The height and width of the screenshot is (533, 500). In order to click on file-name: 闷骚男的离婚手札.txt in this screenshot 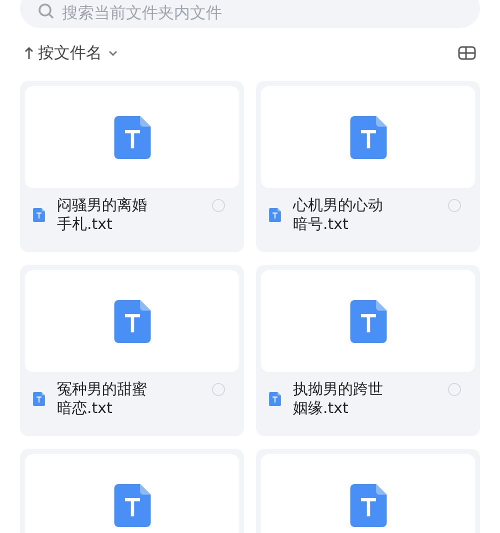, I will do `click(102, 215)`.